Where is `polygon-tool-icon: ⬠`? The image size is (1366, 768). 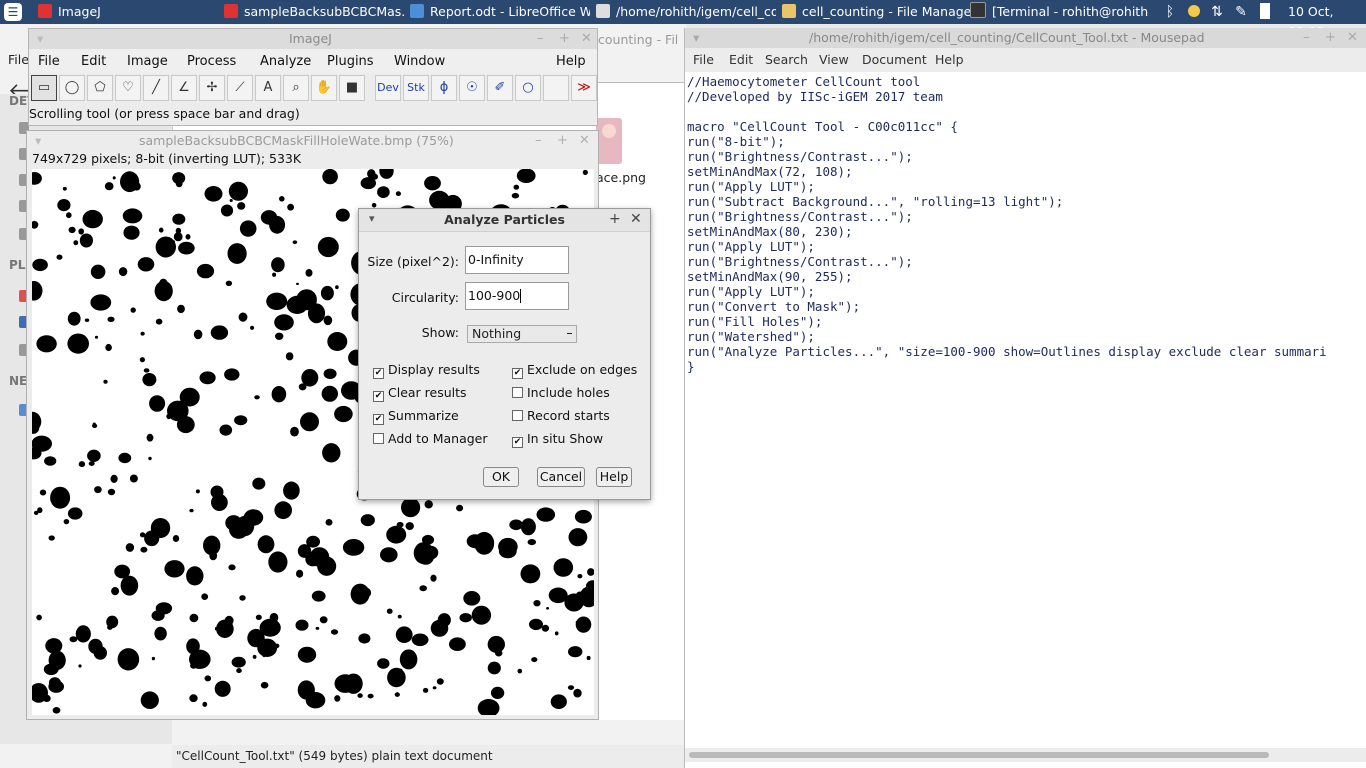 polygon-tool-icon: ⬠ is located at coordinates (100, 88).